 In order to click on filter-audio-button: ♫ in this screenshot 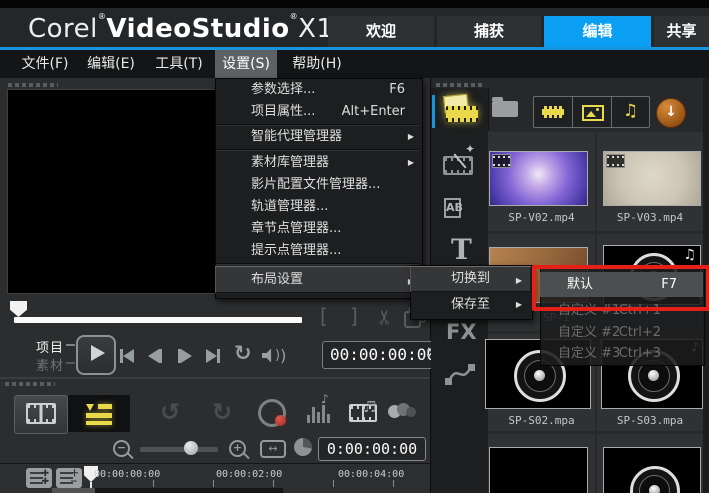, I will do `click(630, 112)`.